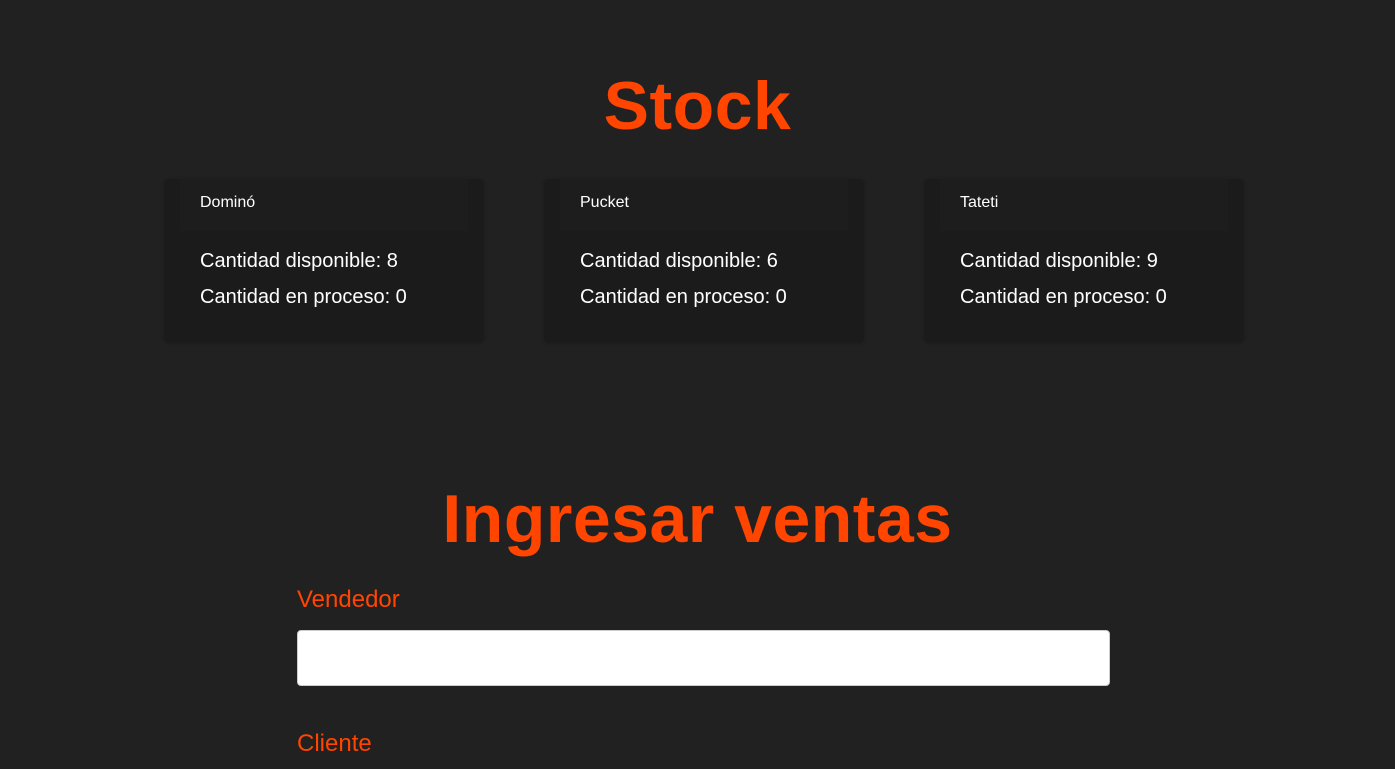  Describe the element at coordinates (348, 599) in the screenshot. I see `vendedor-label: Vendedor` at that location.